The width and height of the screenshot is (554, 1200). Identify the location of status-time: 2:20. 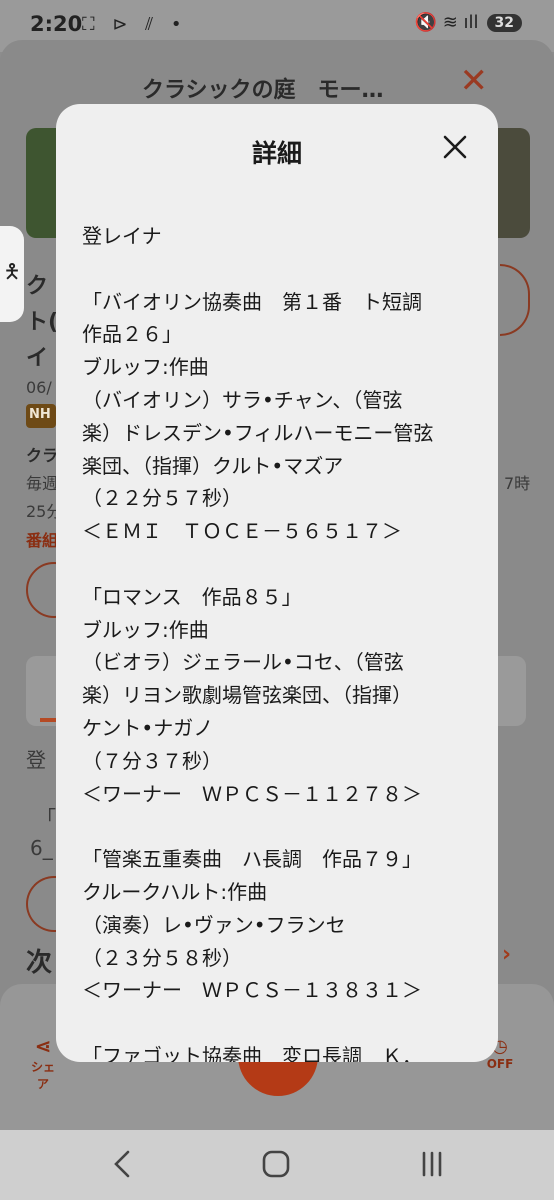
(56, 24).